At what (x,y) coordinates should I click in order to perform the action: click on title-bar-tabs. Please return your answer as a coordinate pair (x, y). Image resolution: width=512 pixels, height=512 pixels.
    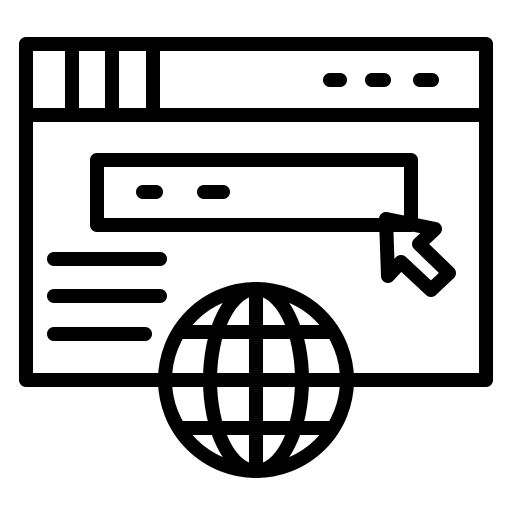
    Looking at the image, I should click on (112, 79).